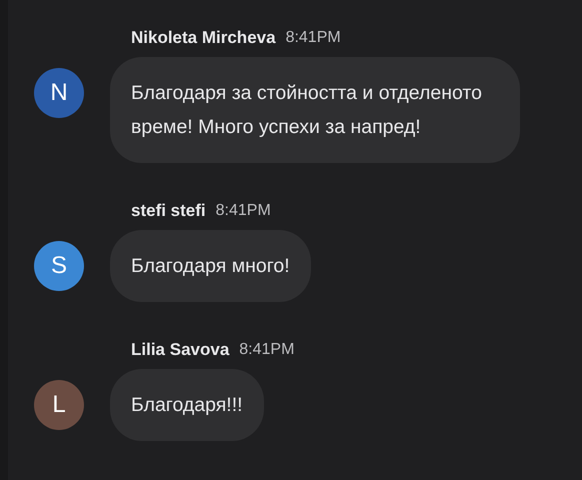 This screenshot has width=582, height=480. What do you see at coordinates (168, 211) in the screenshot?
I see `sender-name: stefi stefi` at bounding box center [168, 211].